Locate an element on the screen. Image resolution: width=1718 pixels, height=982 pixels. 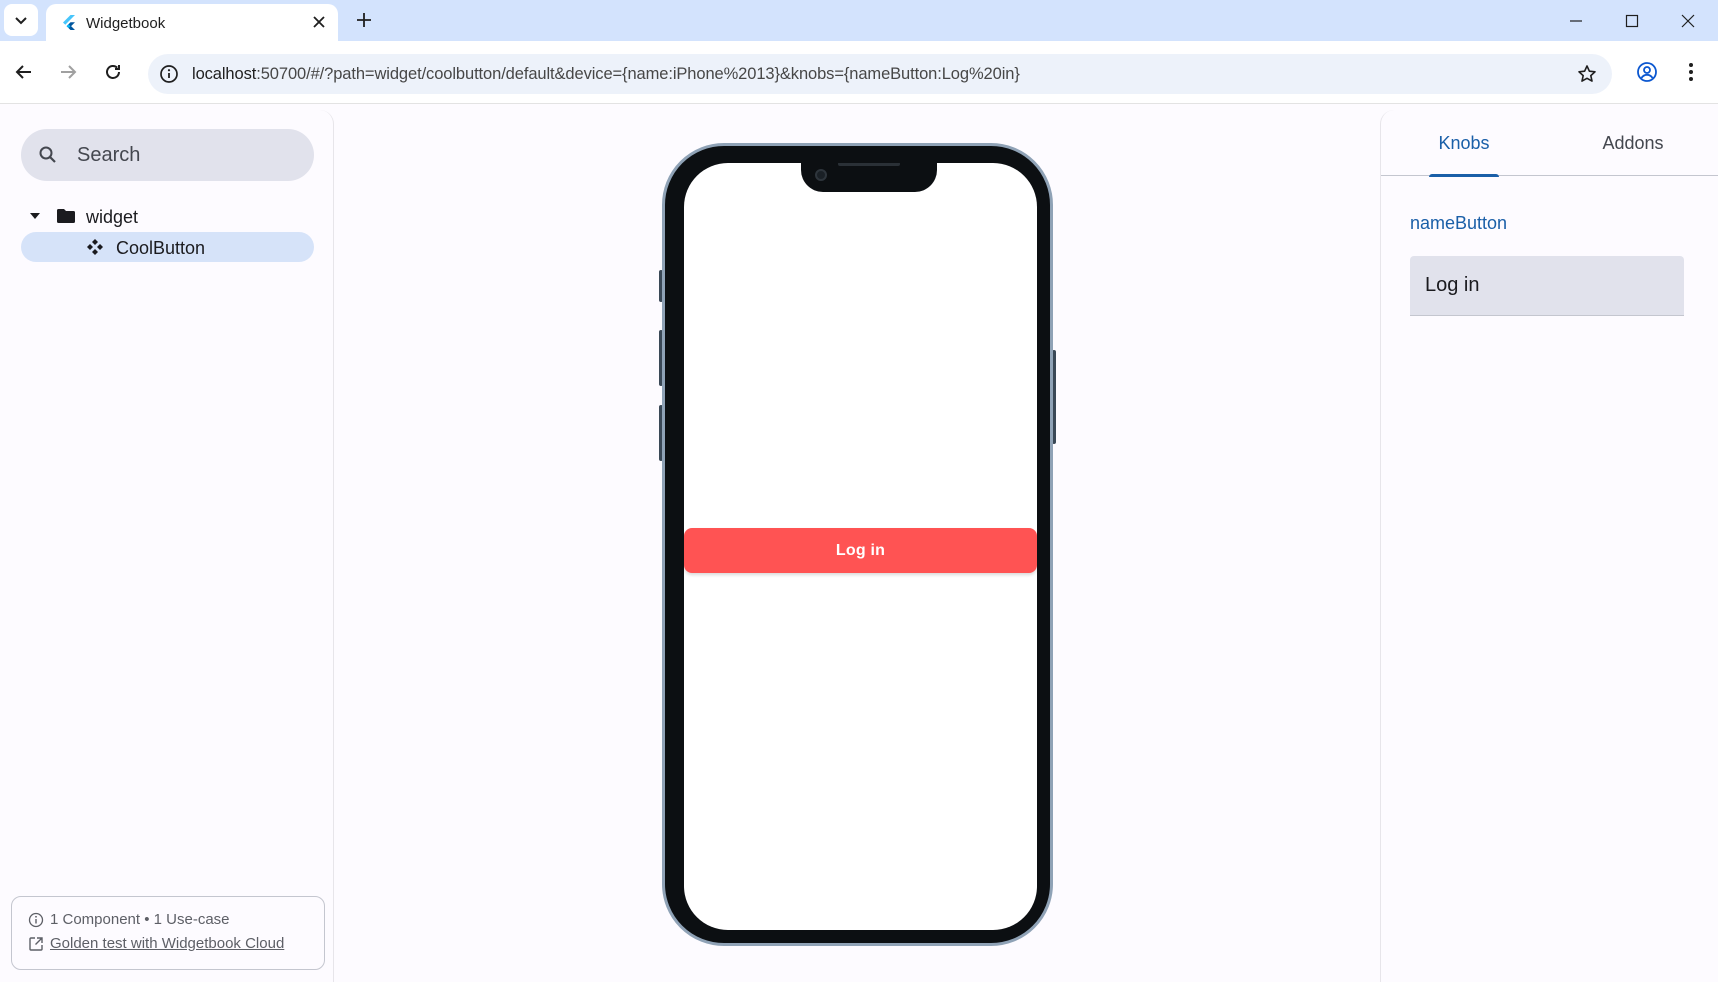
maximize-icon is located at coordinates (1632, 20).